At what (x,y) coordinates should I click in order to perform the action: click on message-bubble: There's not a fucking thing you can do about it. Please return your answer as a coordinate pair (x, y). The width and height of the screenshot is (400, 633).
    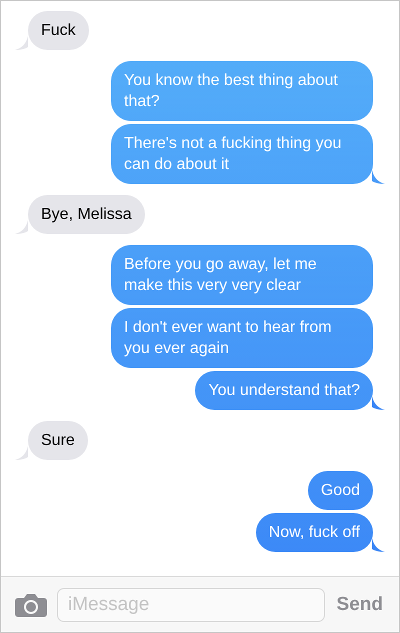
    Looking at the image, I should click on (242, 154).